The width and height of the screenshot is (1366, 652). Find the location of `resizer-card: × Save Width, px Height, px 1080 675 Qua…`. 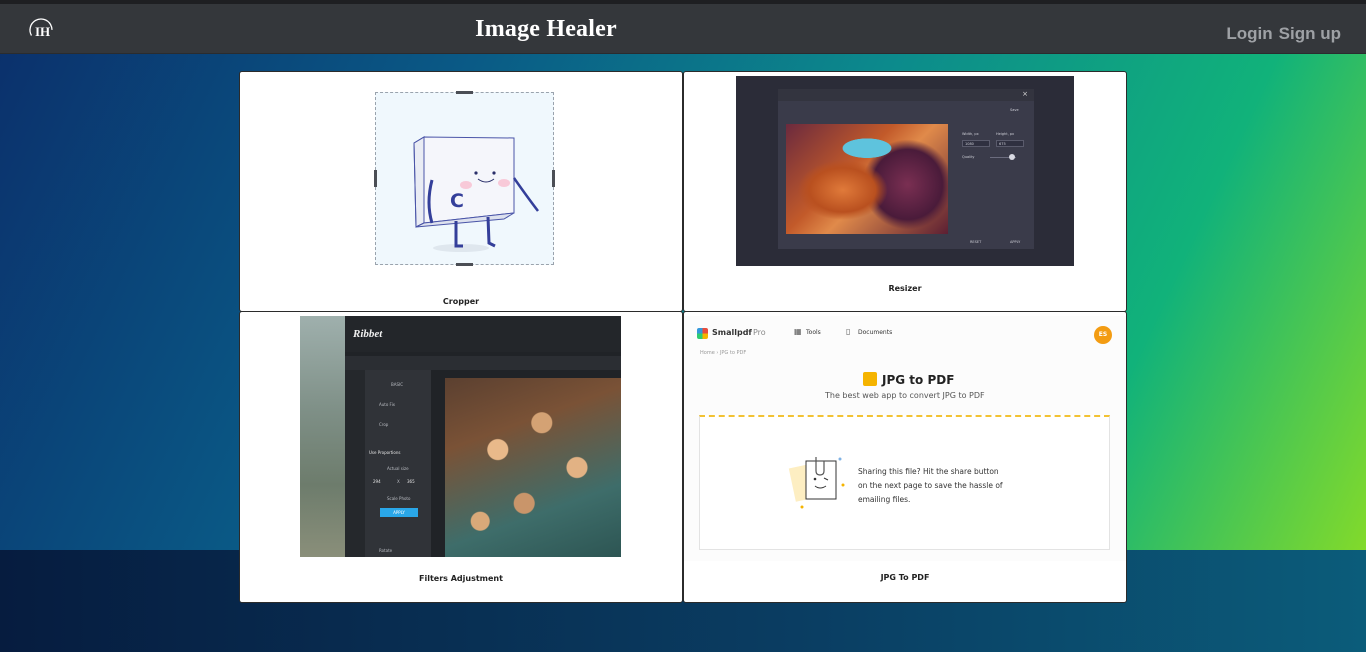

resizer-card: × Save Width, px Height, px 1080 675 Qua… is located at coordinates (905, 191).